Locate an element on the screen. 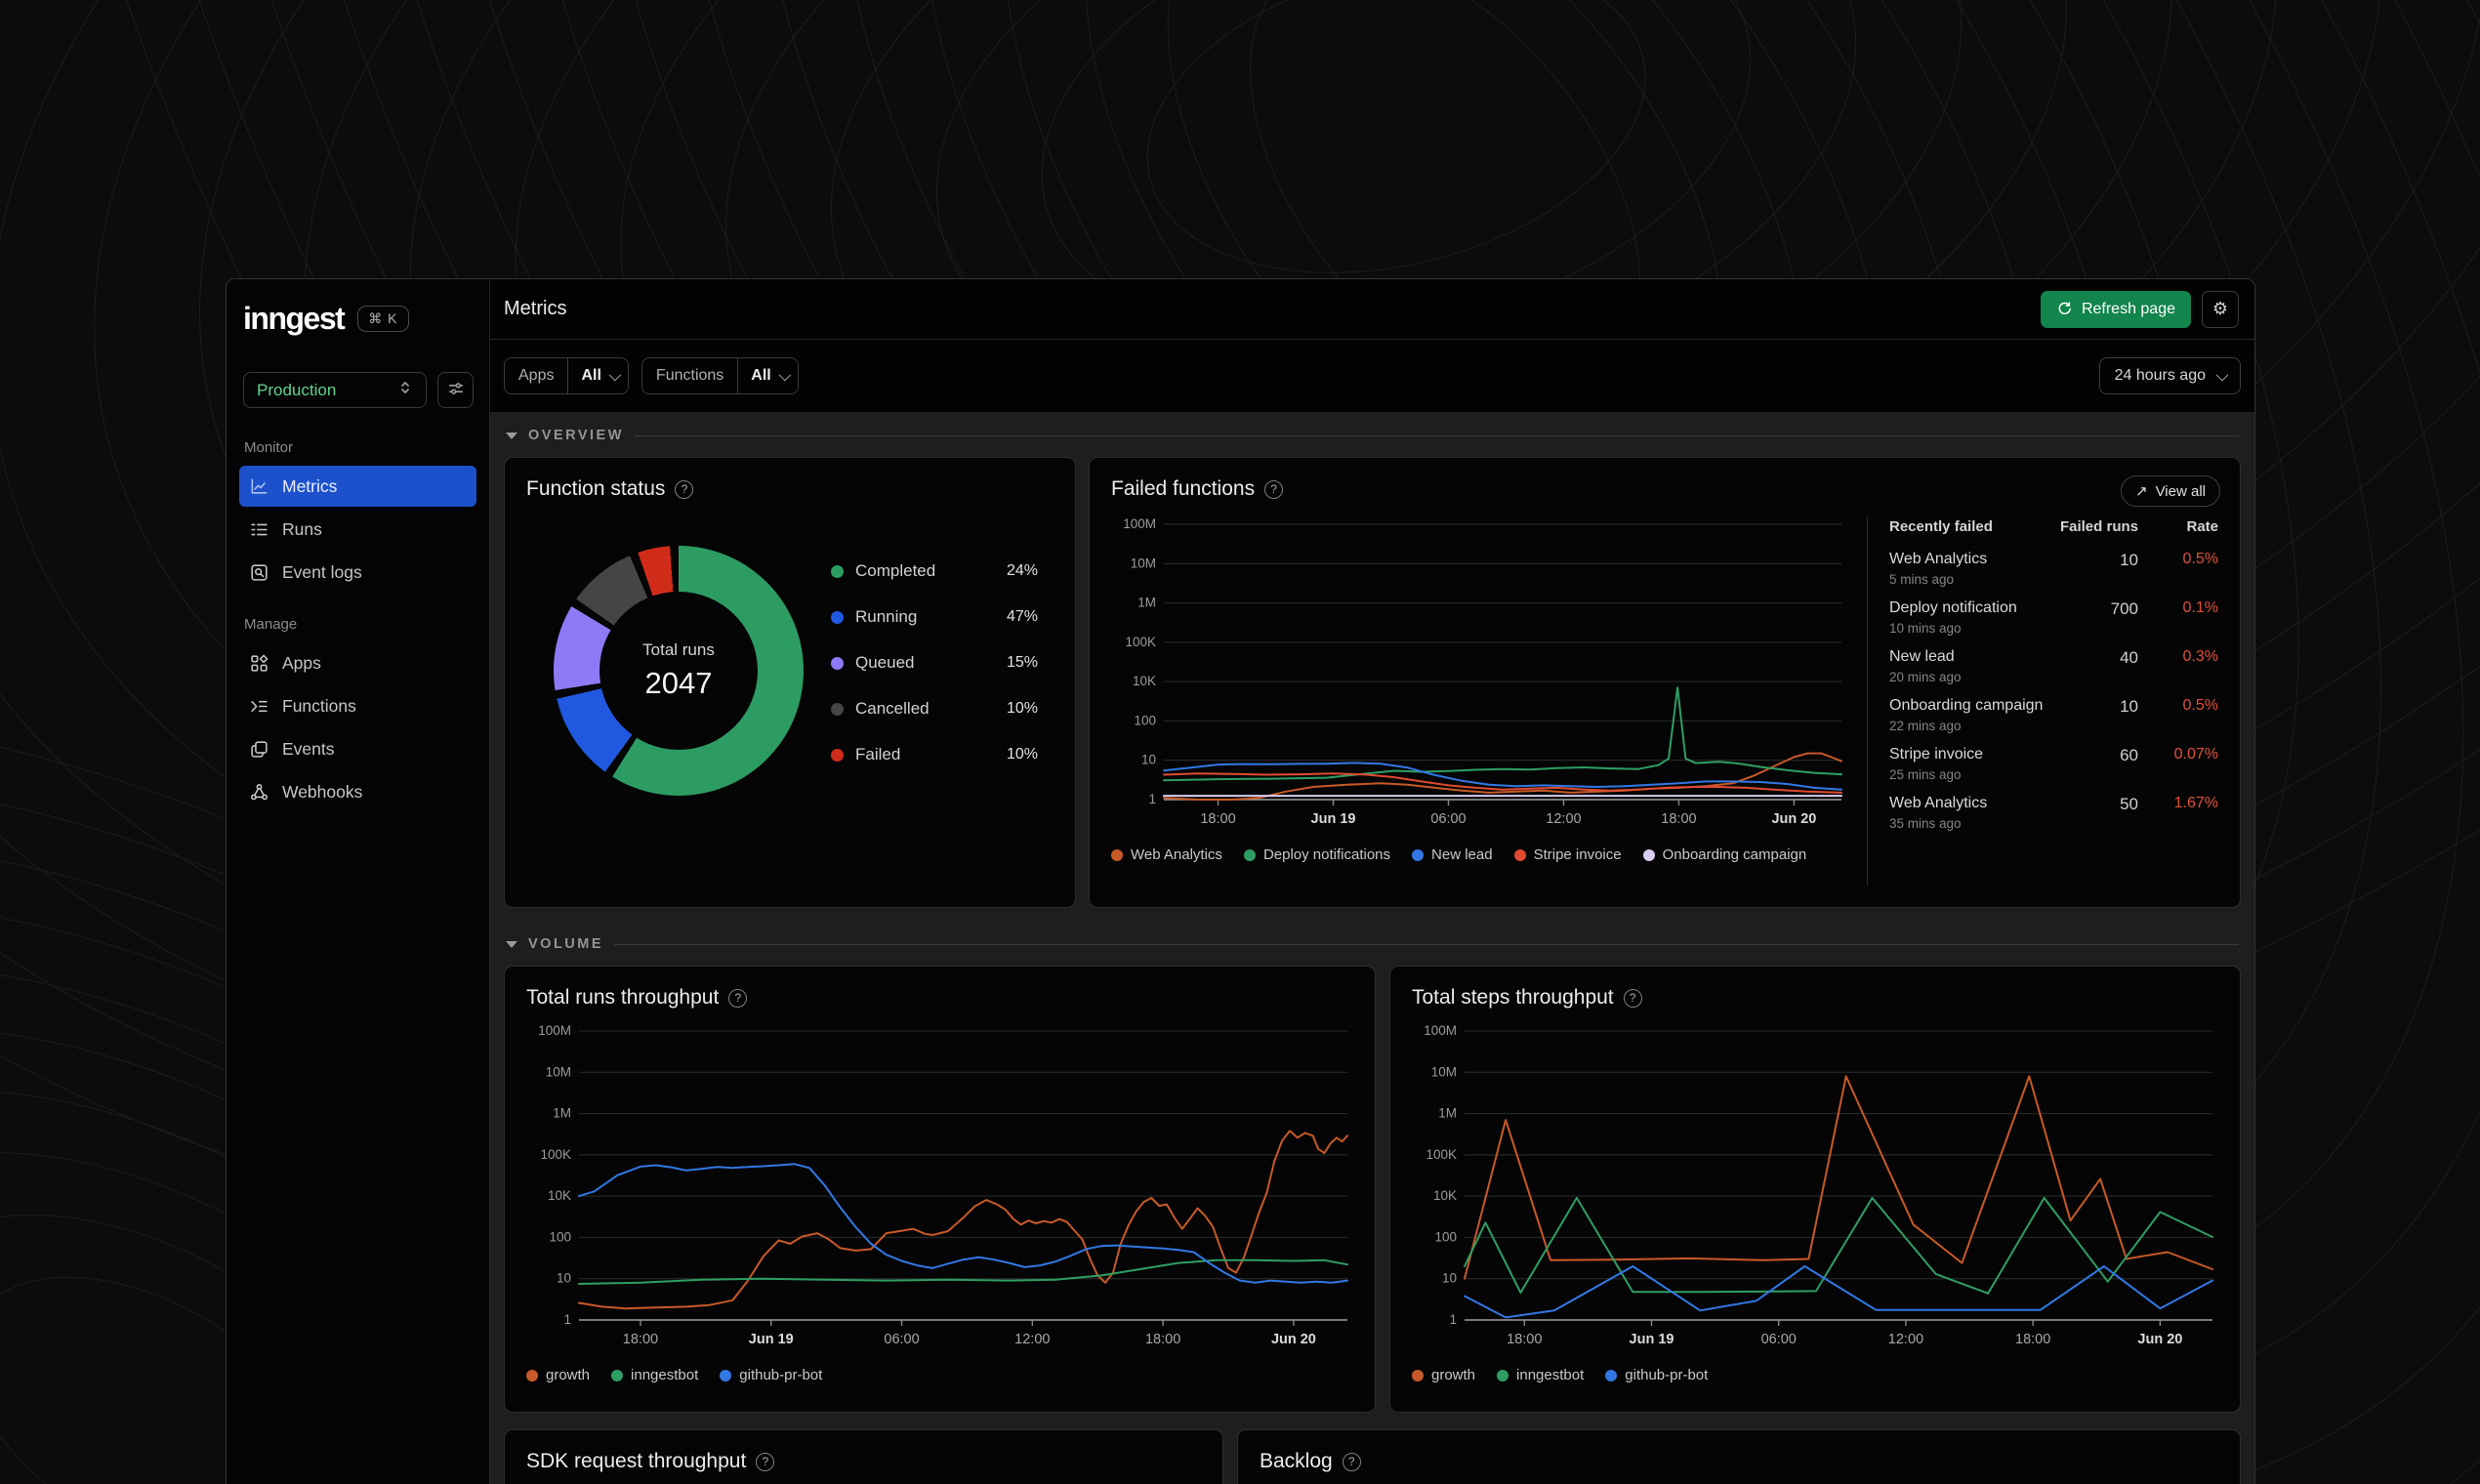 This screenshot has width=2480, height=1484. sidebar-item-events: Events is located at coordinates (357, 749).